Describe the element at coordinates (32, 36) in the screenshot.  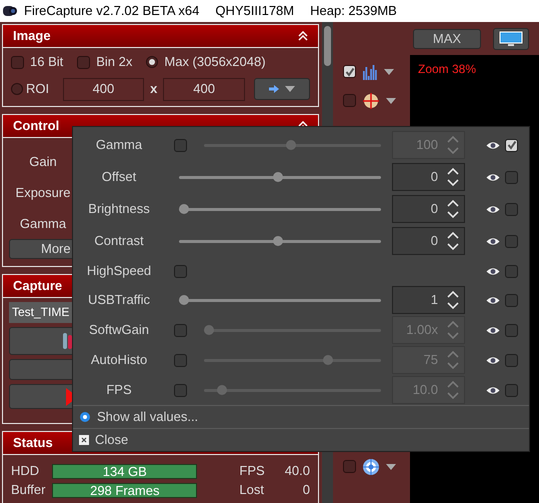
I see `panel-title: Image` at that location.